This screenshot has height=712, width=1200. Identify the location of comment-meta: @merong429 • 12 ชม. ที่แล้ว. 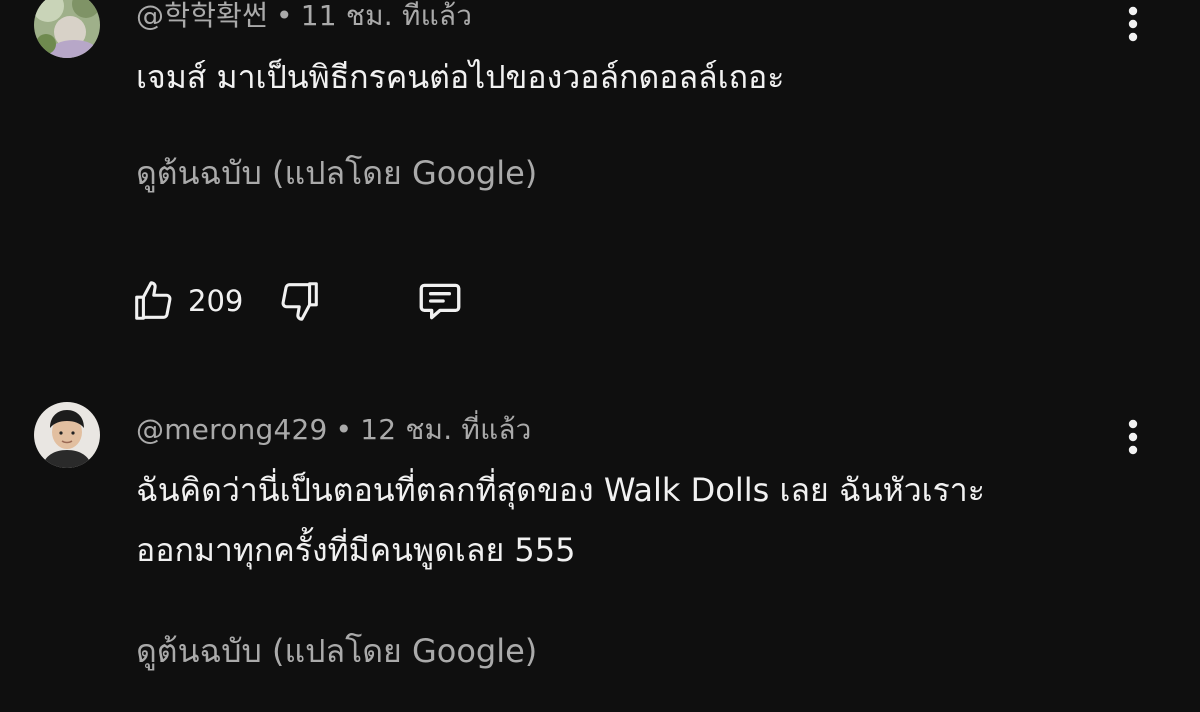
(334, 430).